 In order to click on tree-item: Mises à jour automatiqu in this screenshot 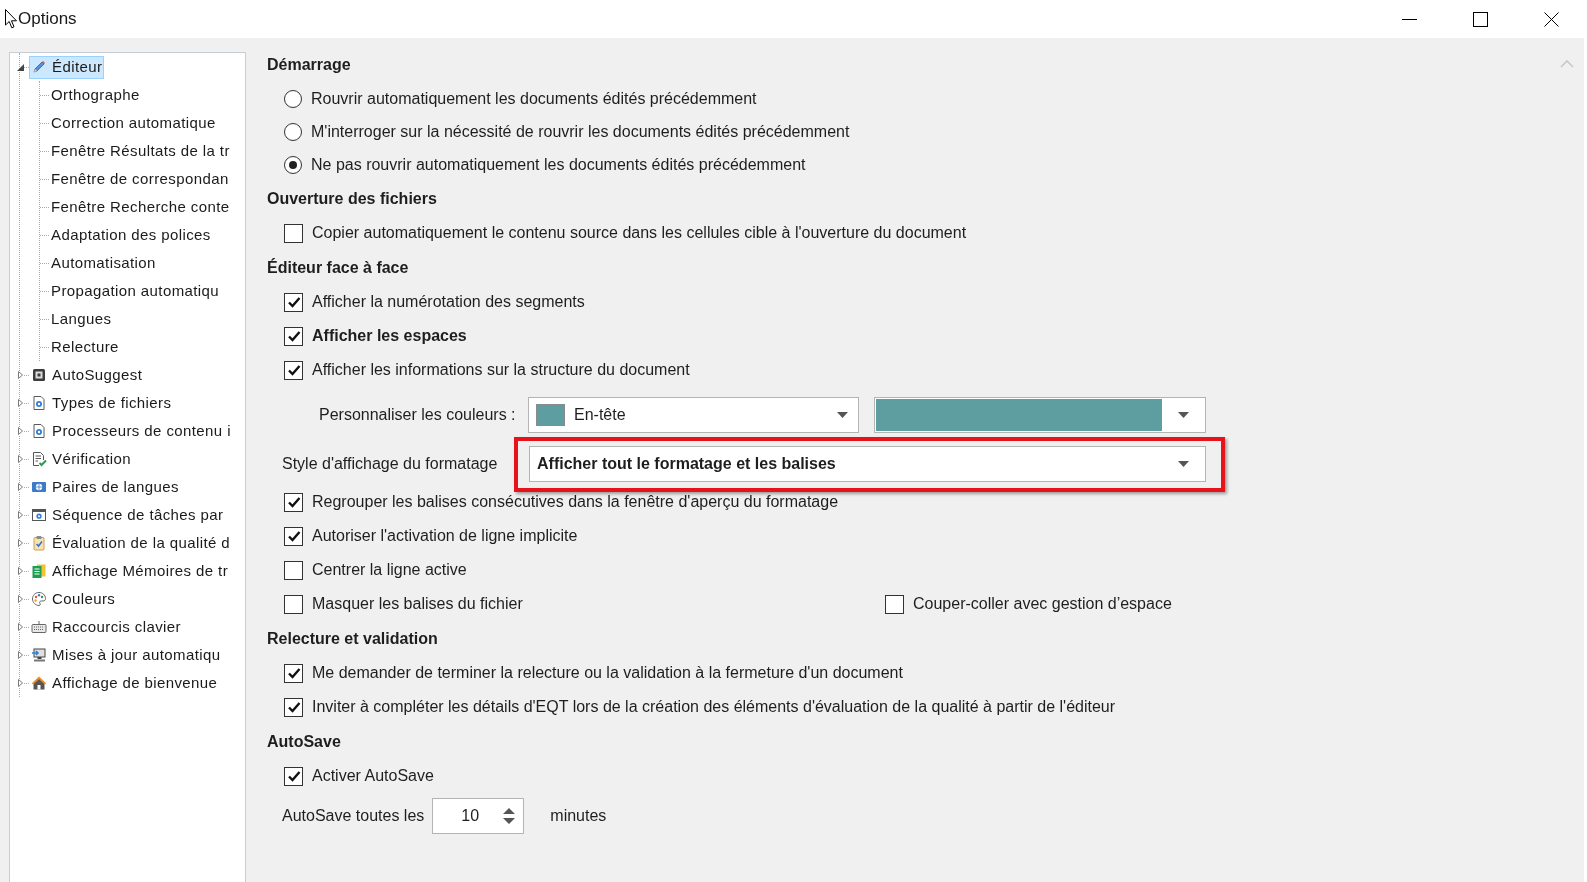, I will do `click(126, 655)`.